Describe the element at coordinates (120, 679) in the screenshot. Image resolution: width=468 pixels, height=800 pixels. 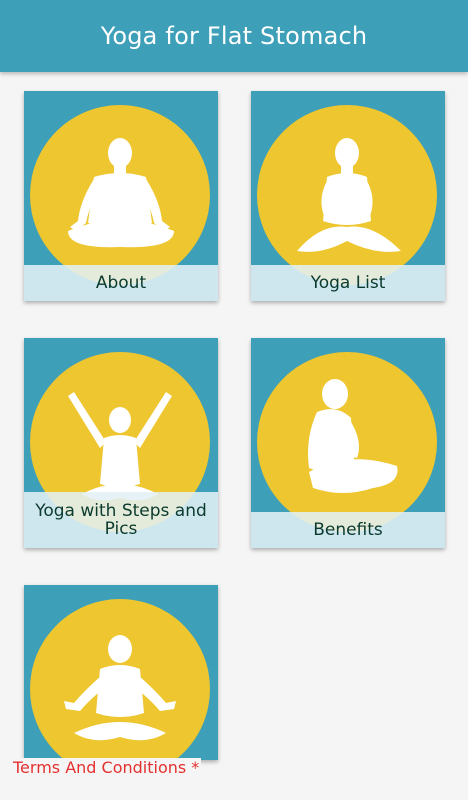
I see `lotus-pose-icon` at that location.